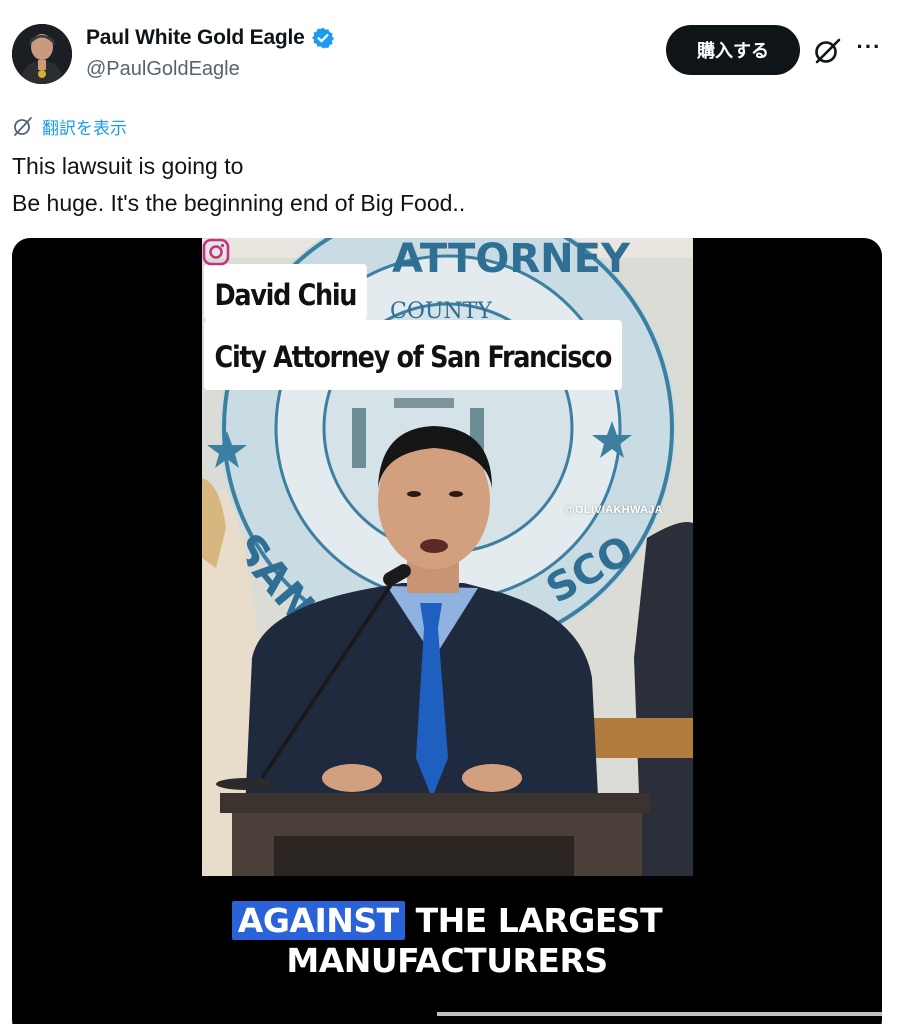 This screenshot has width=912, height=1024. I want to click on video-caption: AGAINST THE LARGEST MANUFACTURERS, so click(447, 941).